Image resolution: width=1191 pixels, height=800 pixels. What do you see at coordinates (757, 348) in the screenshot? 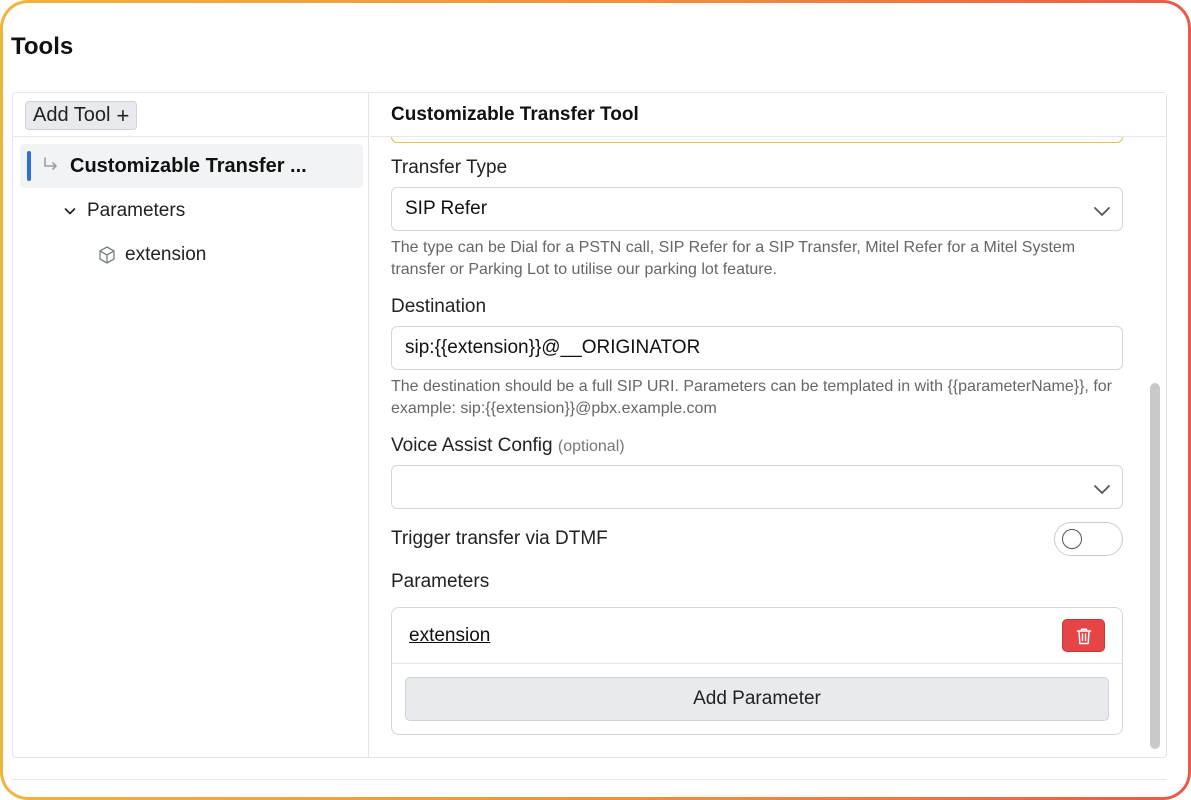
I see `destination-input: sip:{{extension}}@__ORIGINATOR` at bounding box center [757, 348].